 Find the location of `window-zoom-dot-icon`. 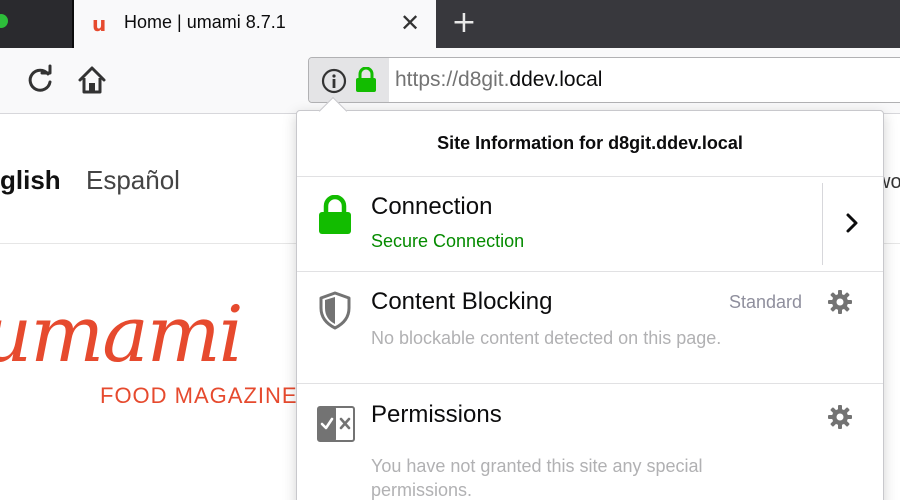

window-zoom-dot-icon is located at coordinates (4, 21).